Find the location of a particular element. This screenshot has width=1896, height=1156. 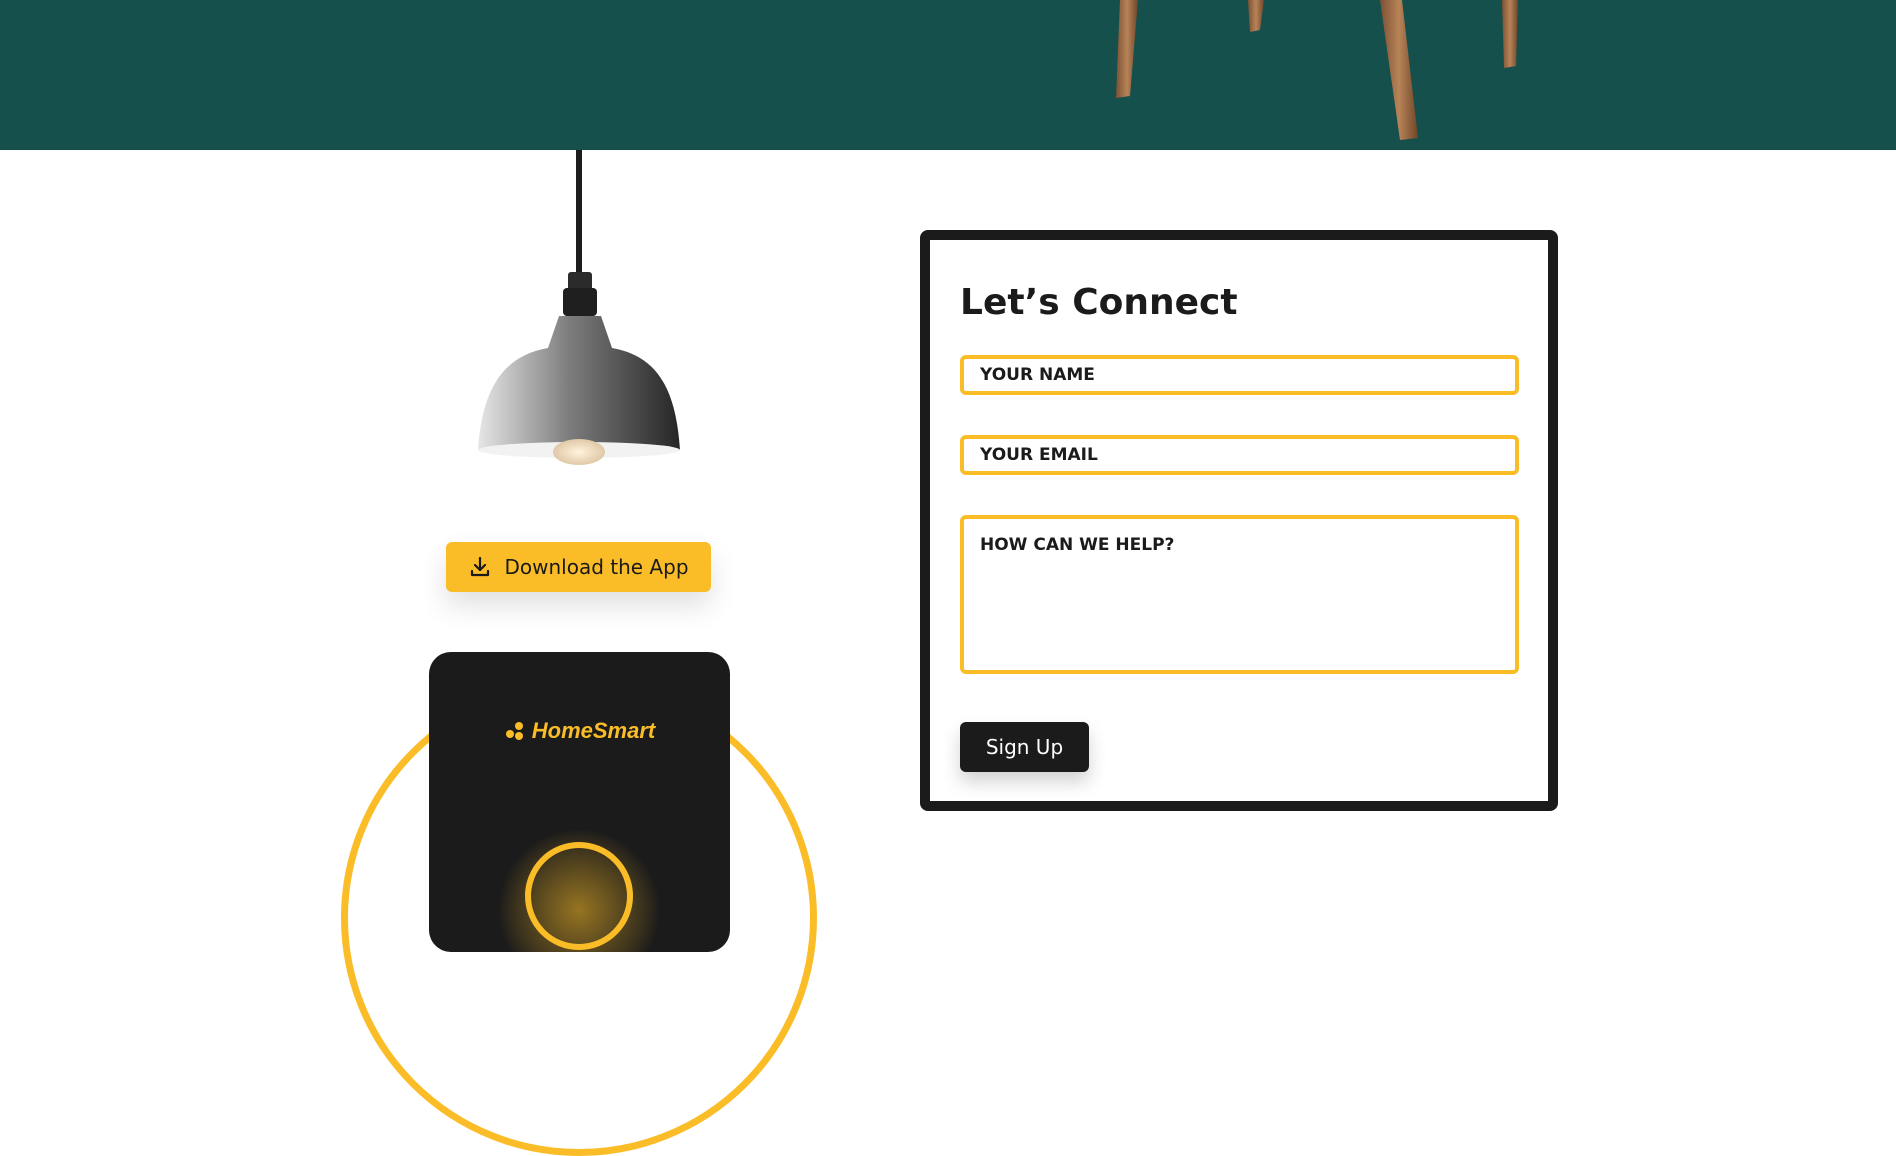

email-input is located at coordinates (1239, 455).